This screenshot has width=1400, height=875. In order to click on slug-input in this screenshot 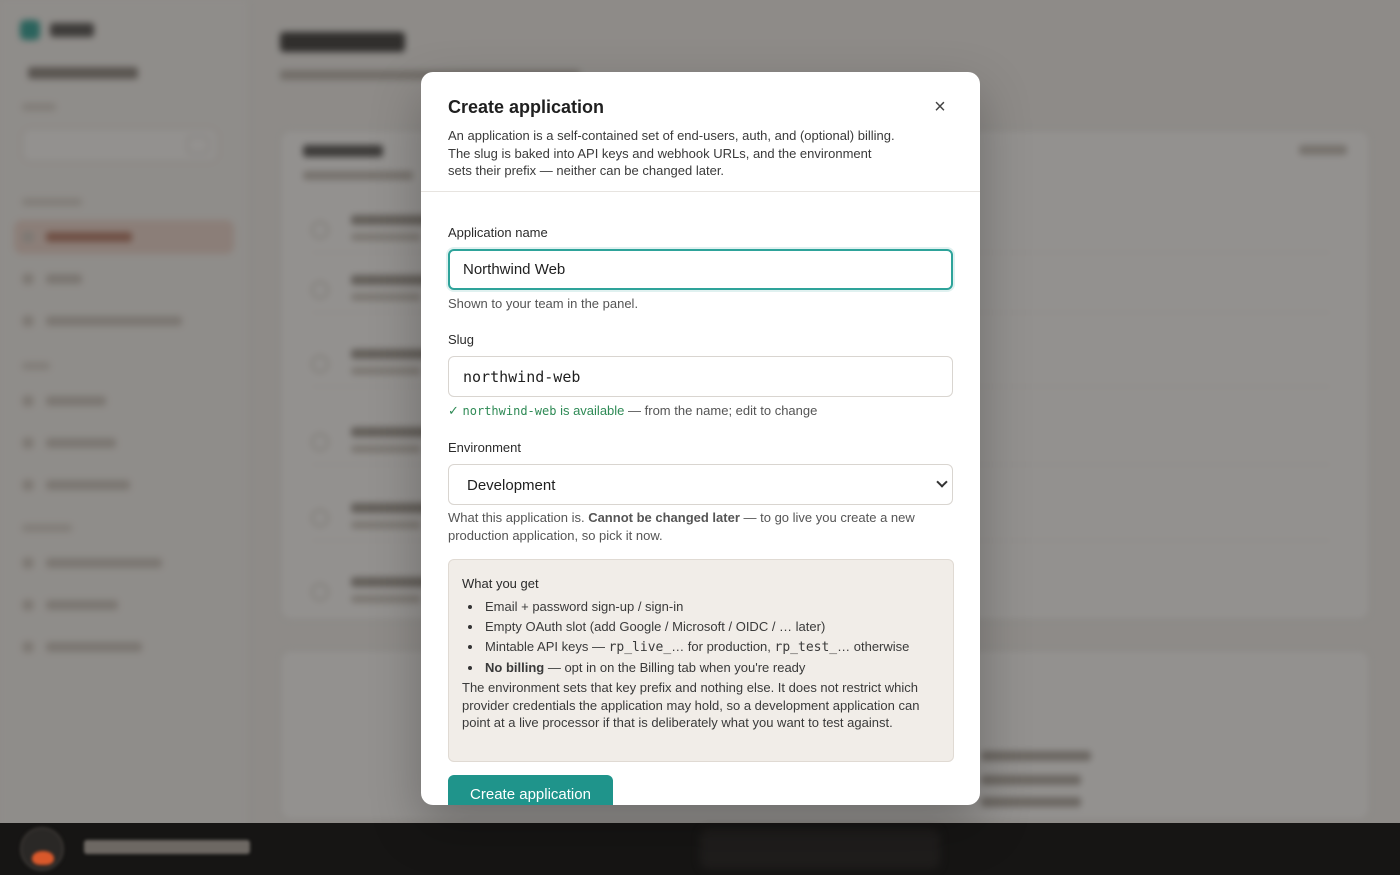, I will do `click(700, 376)`.